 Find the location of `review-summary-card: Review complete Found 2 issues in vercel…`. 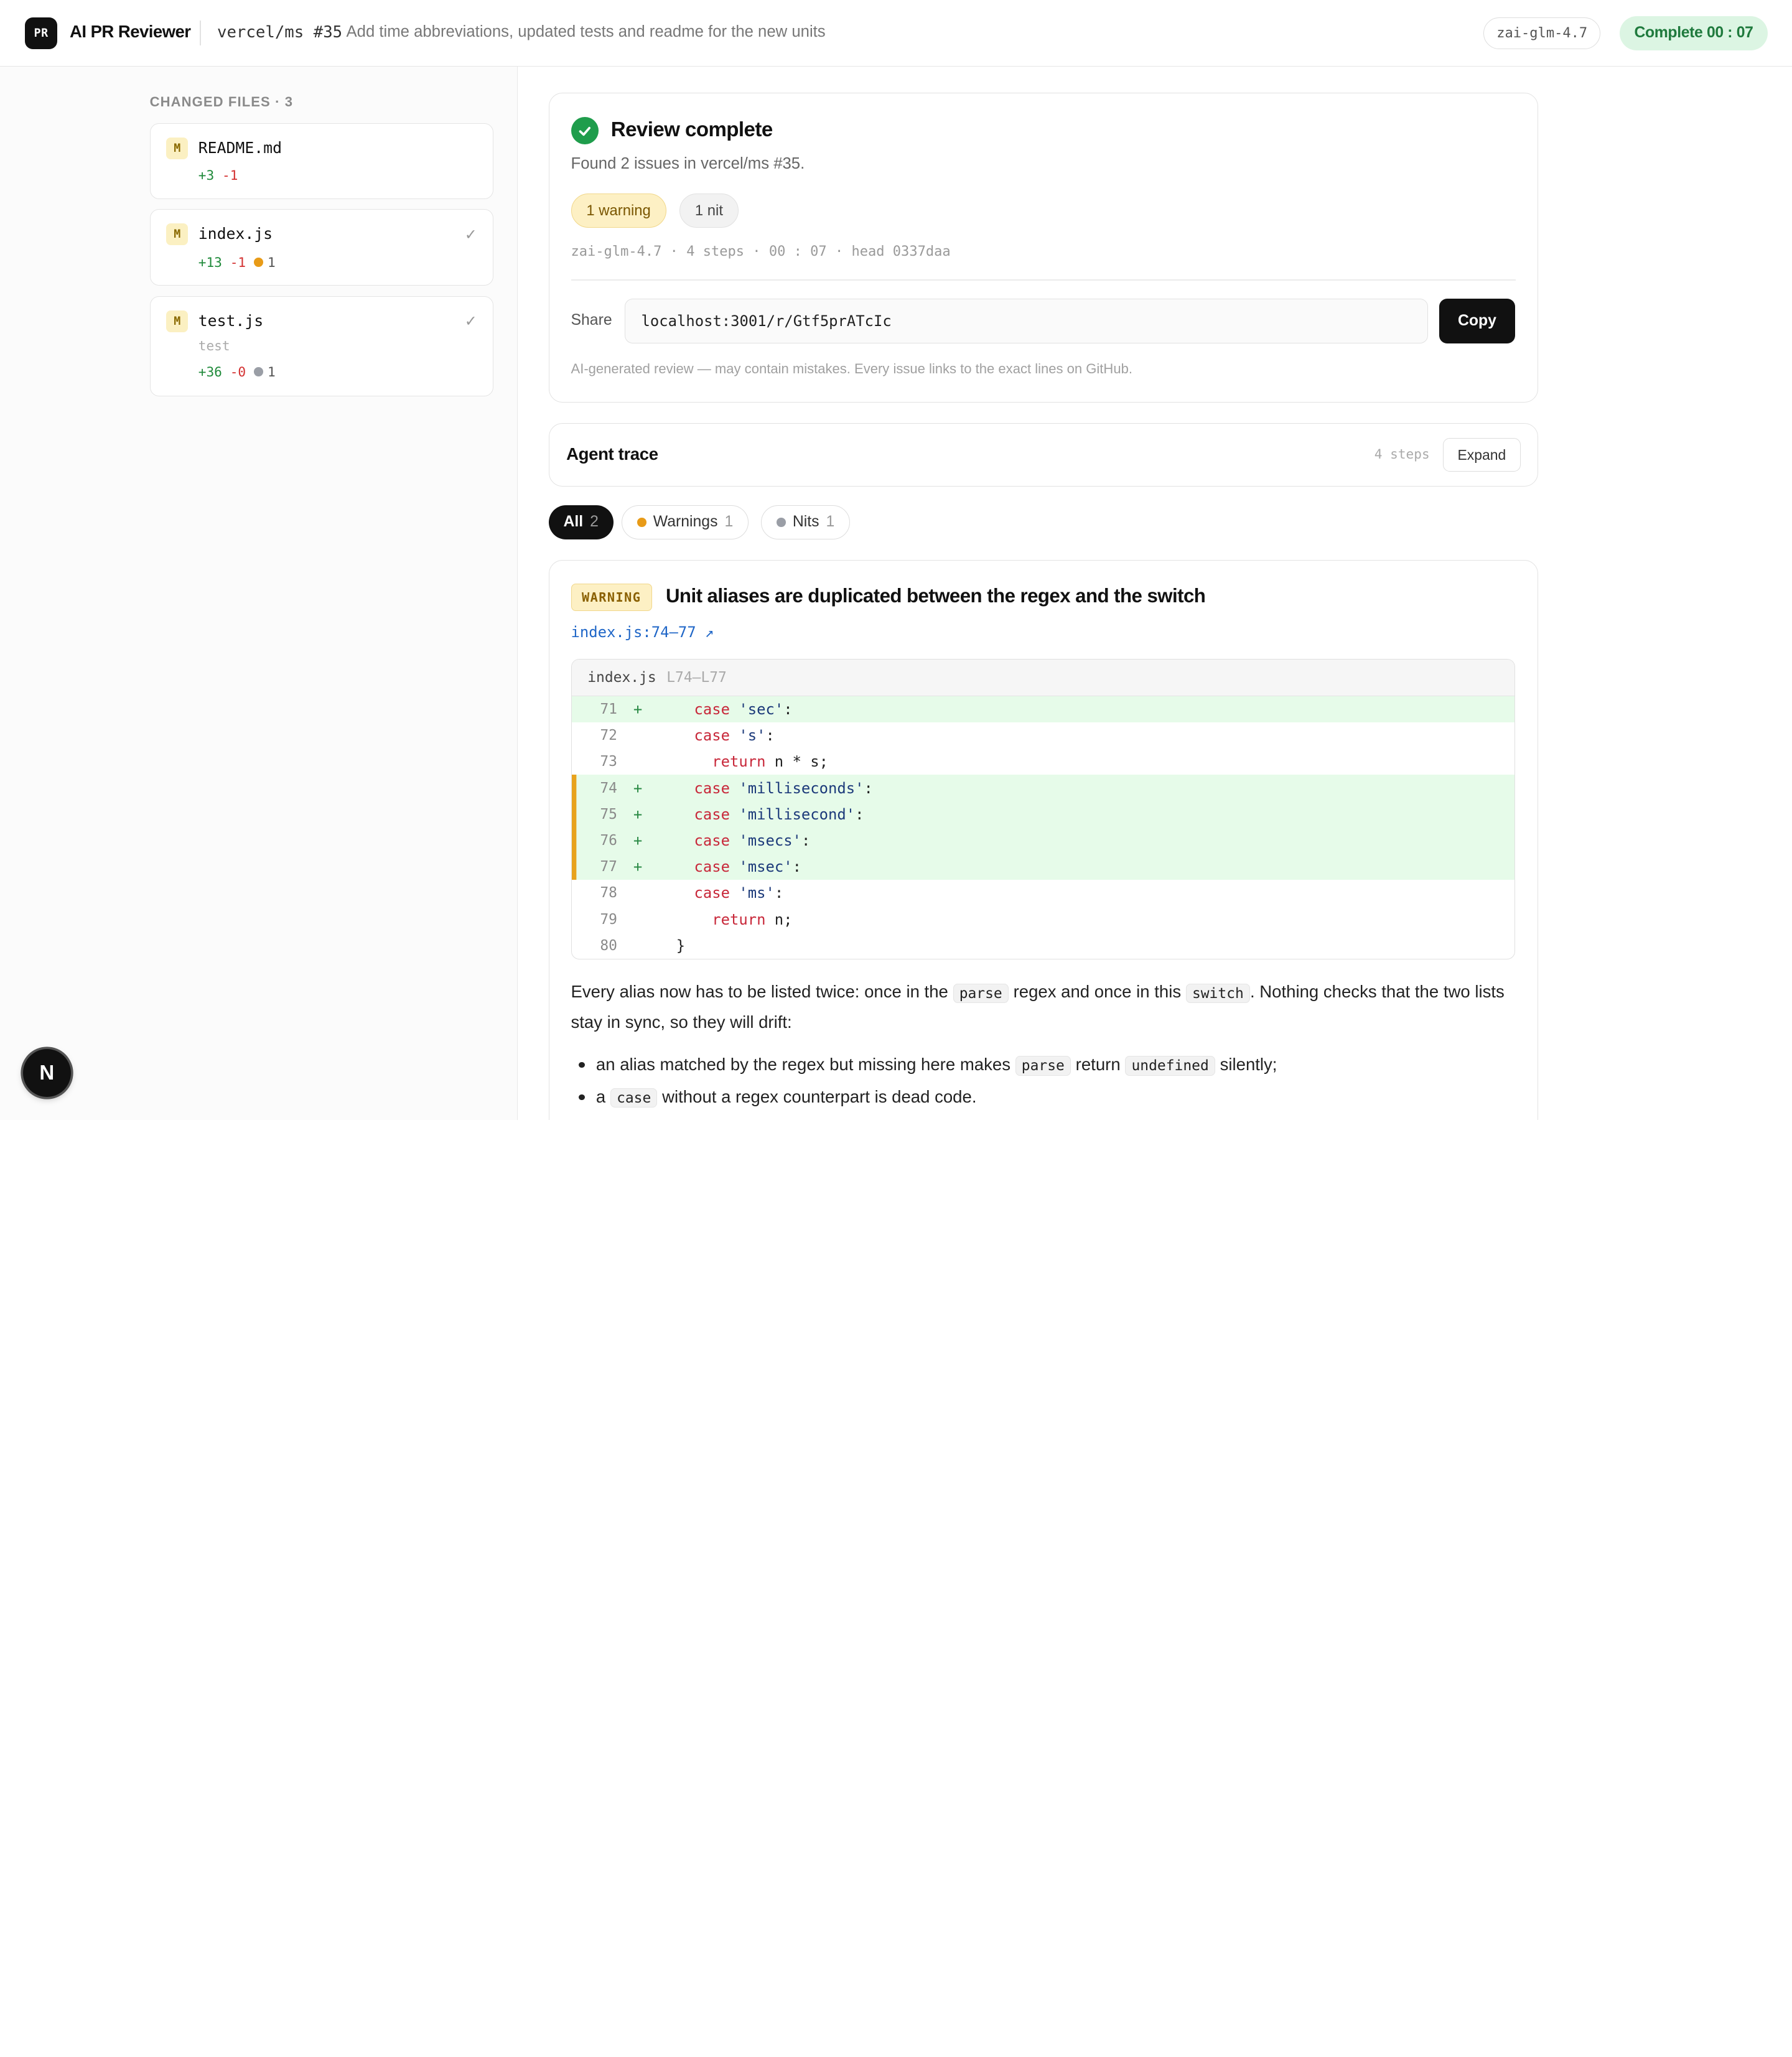

review-summary-card: Review complete Found 2 issues in vercel… is located at coordinates (1043, 247).